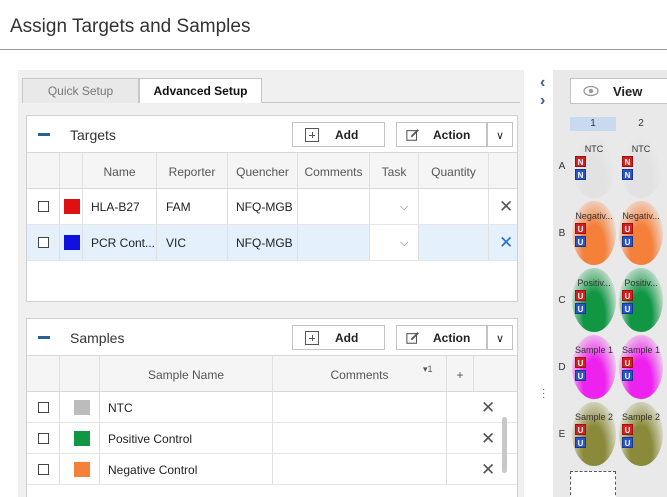  I want to click on targets-add-button: Add, so click(338, 134).